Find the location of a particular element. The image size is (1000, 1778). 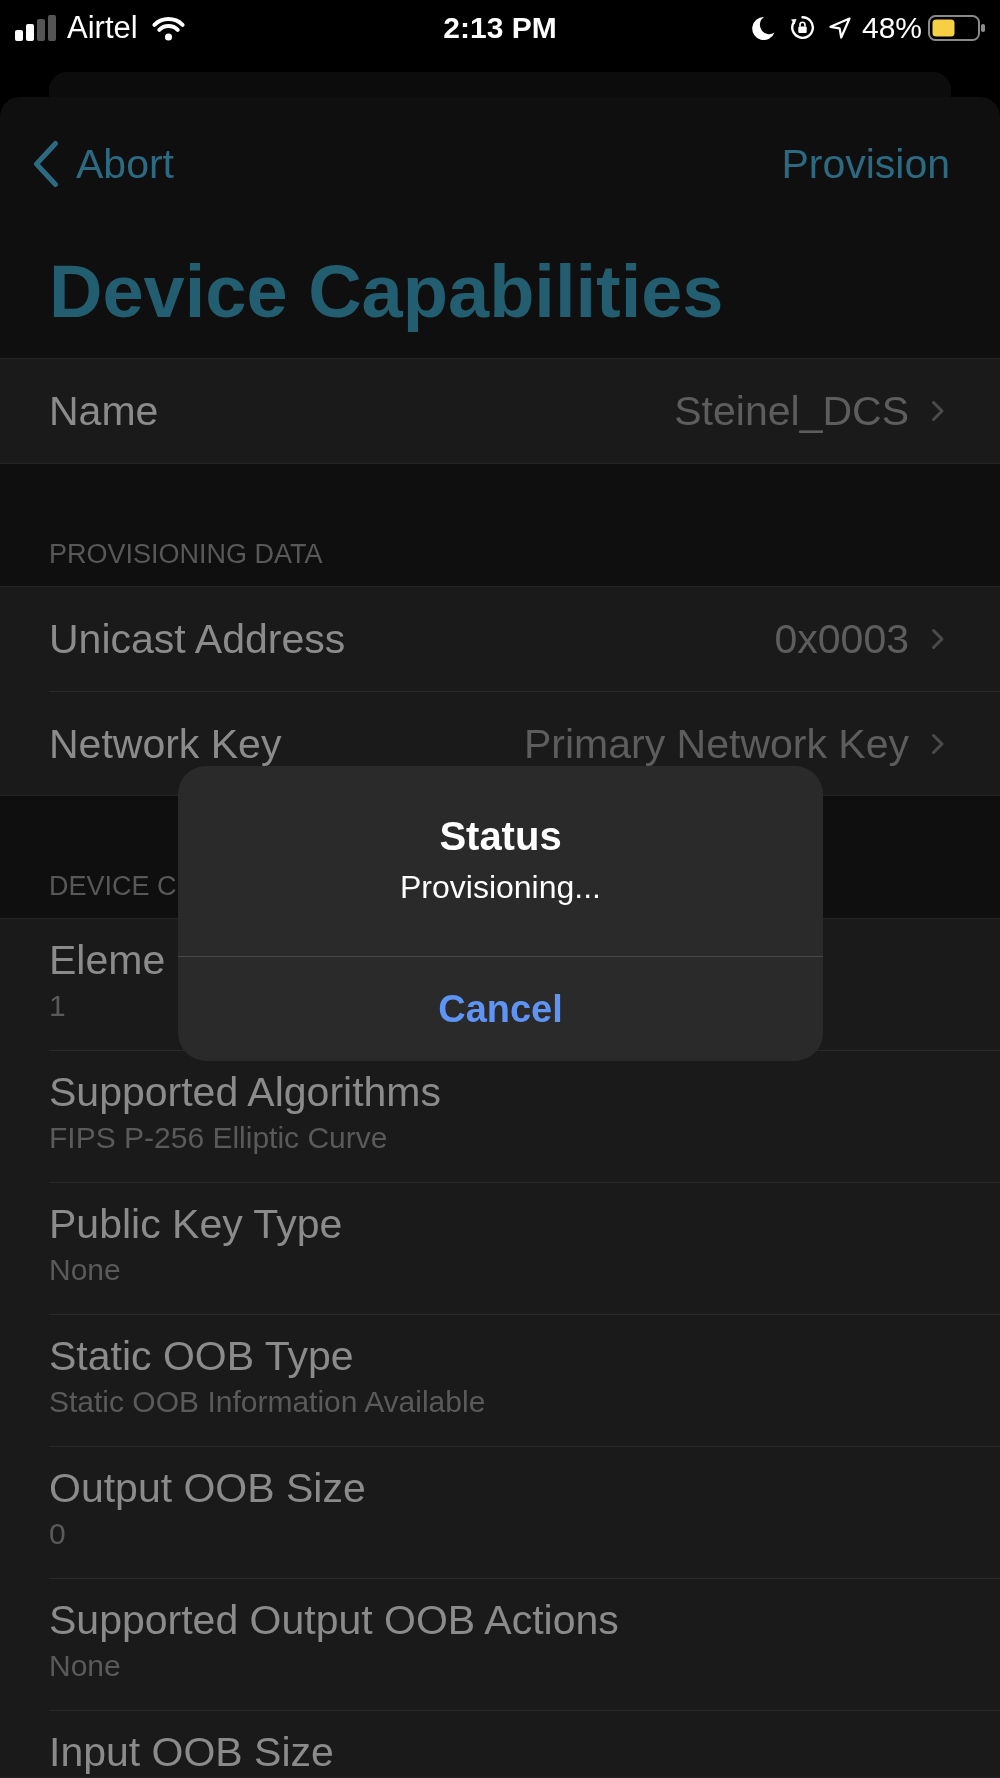

page-title: Device Capabilities is located at coordinates (386, 292).